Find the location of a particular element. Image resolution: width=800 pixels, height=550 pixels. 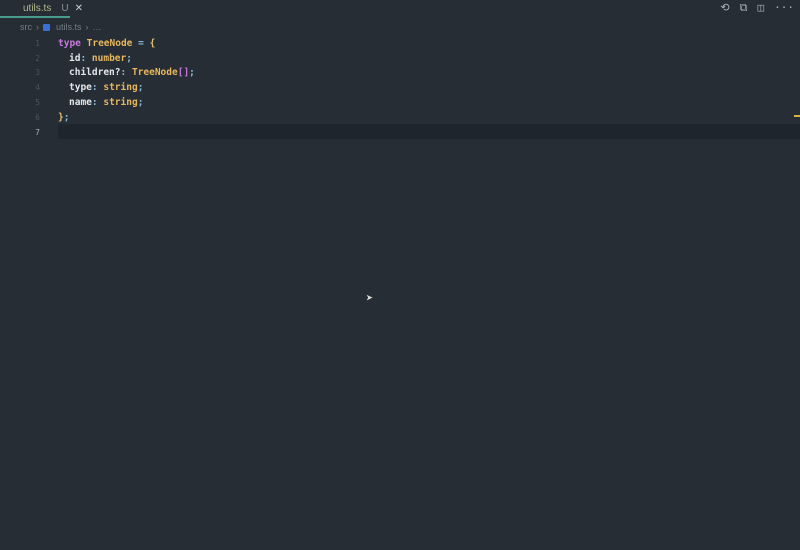

untracked-badge: U is located at coordinates (65, 8).